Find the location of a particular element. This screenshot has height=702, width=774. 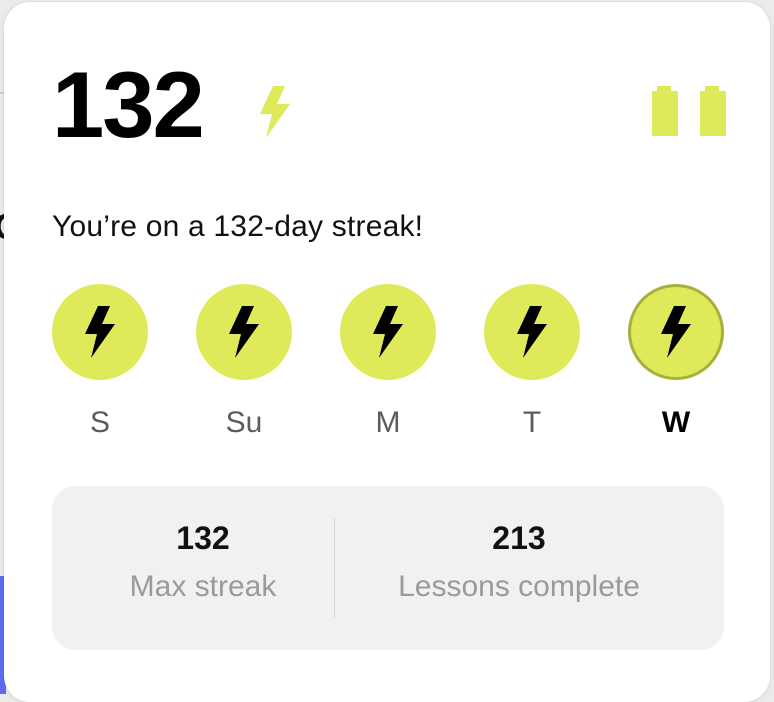

day-label-current: W is located at coordinates (676, 422).